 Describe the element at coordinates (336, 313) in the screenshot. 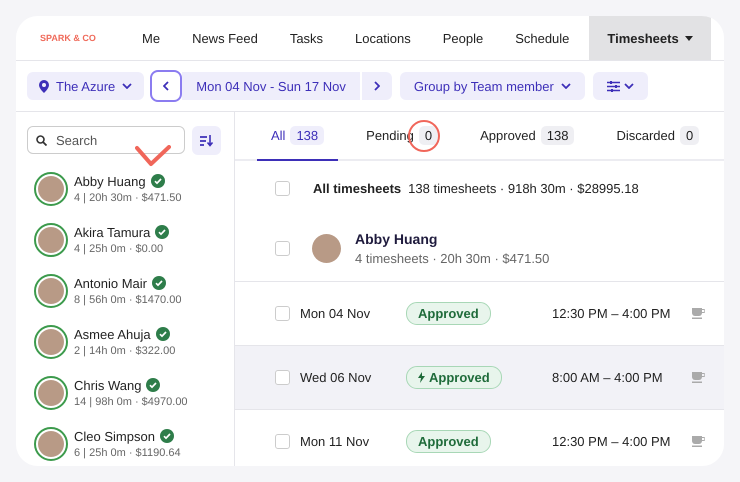

I see `entry-date: Mon 04 Nov` at that location.